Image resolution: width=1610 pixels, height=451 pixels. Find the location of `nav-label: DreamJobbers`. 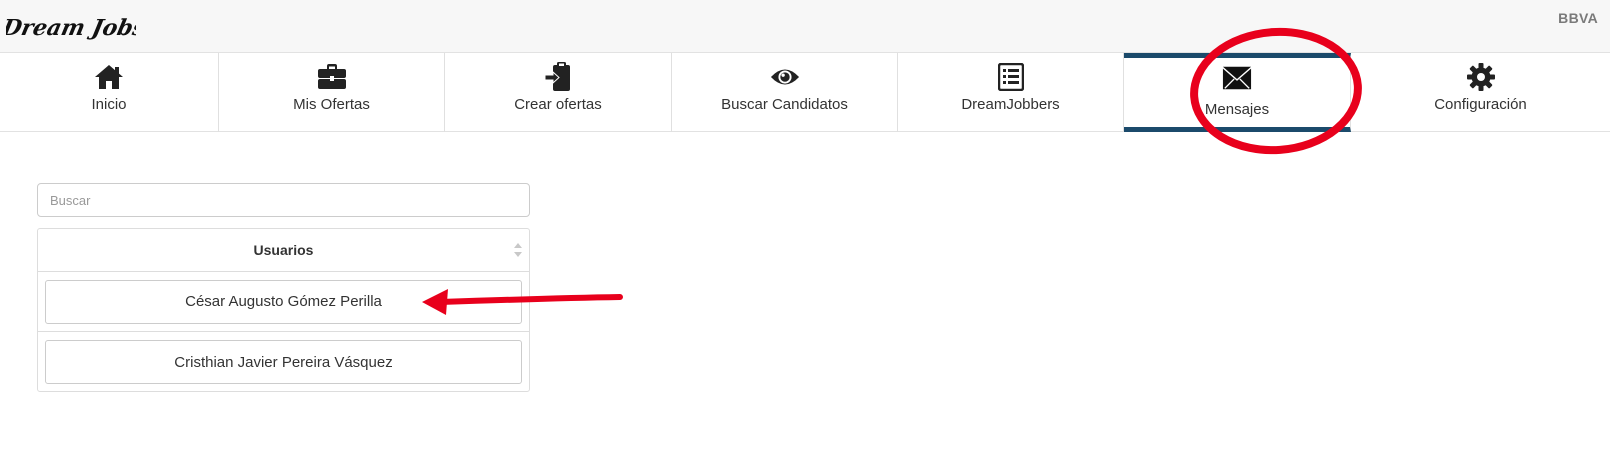

nav-label: DreamJobbers is located at coordinates (1010, 104).